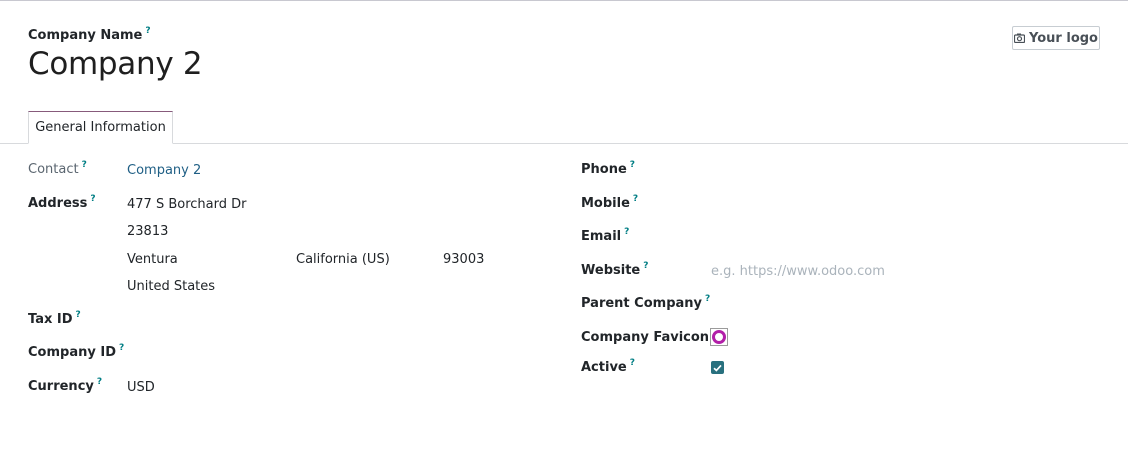  Describe the element at coordinates (649, 336) in the screenshot. I see `company-favicon-label: Company Favicon?` at that location.